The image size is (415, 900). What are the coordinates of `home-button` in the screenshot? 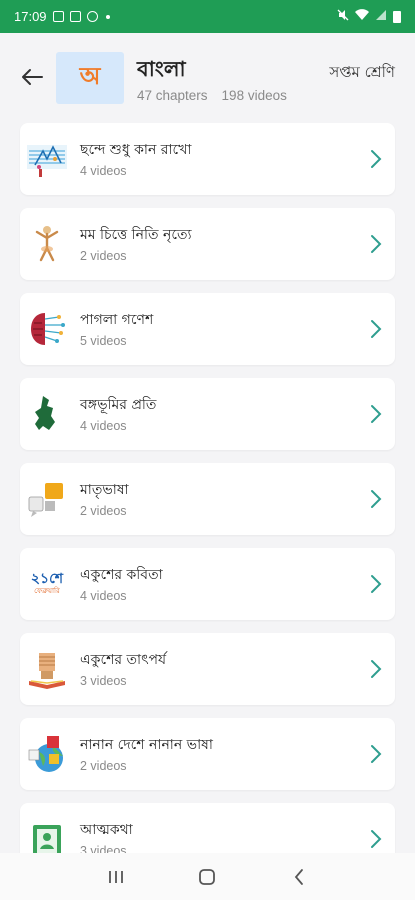 It's located at (207, 877).